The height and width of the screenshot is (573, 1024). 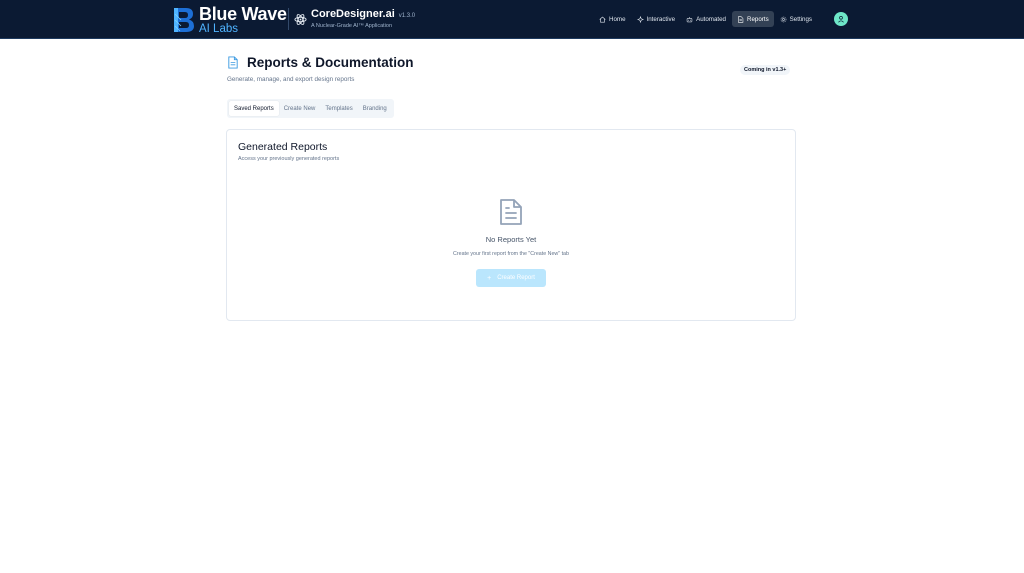 I want to click on tab-saved-reports: Saved Reports, so click(x=254, y=108).